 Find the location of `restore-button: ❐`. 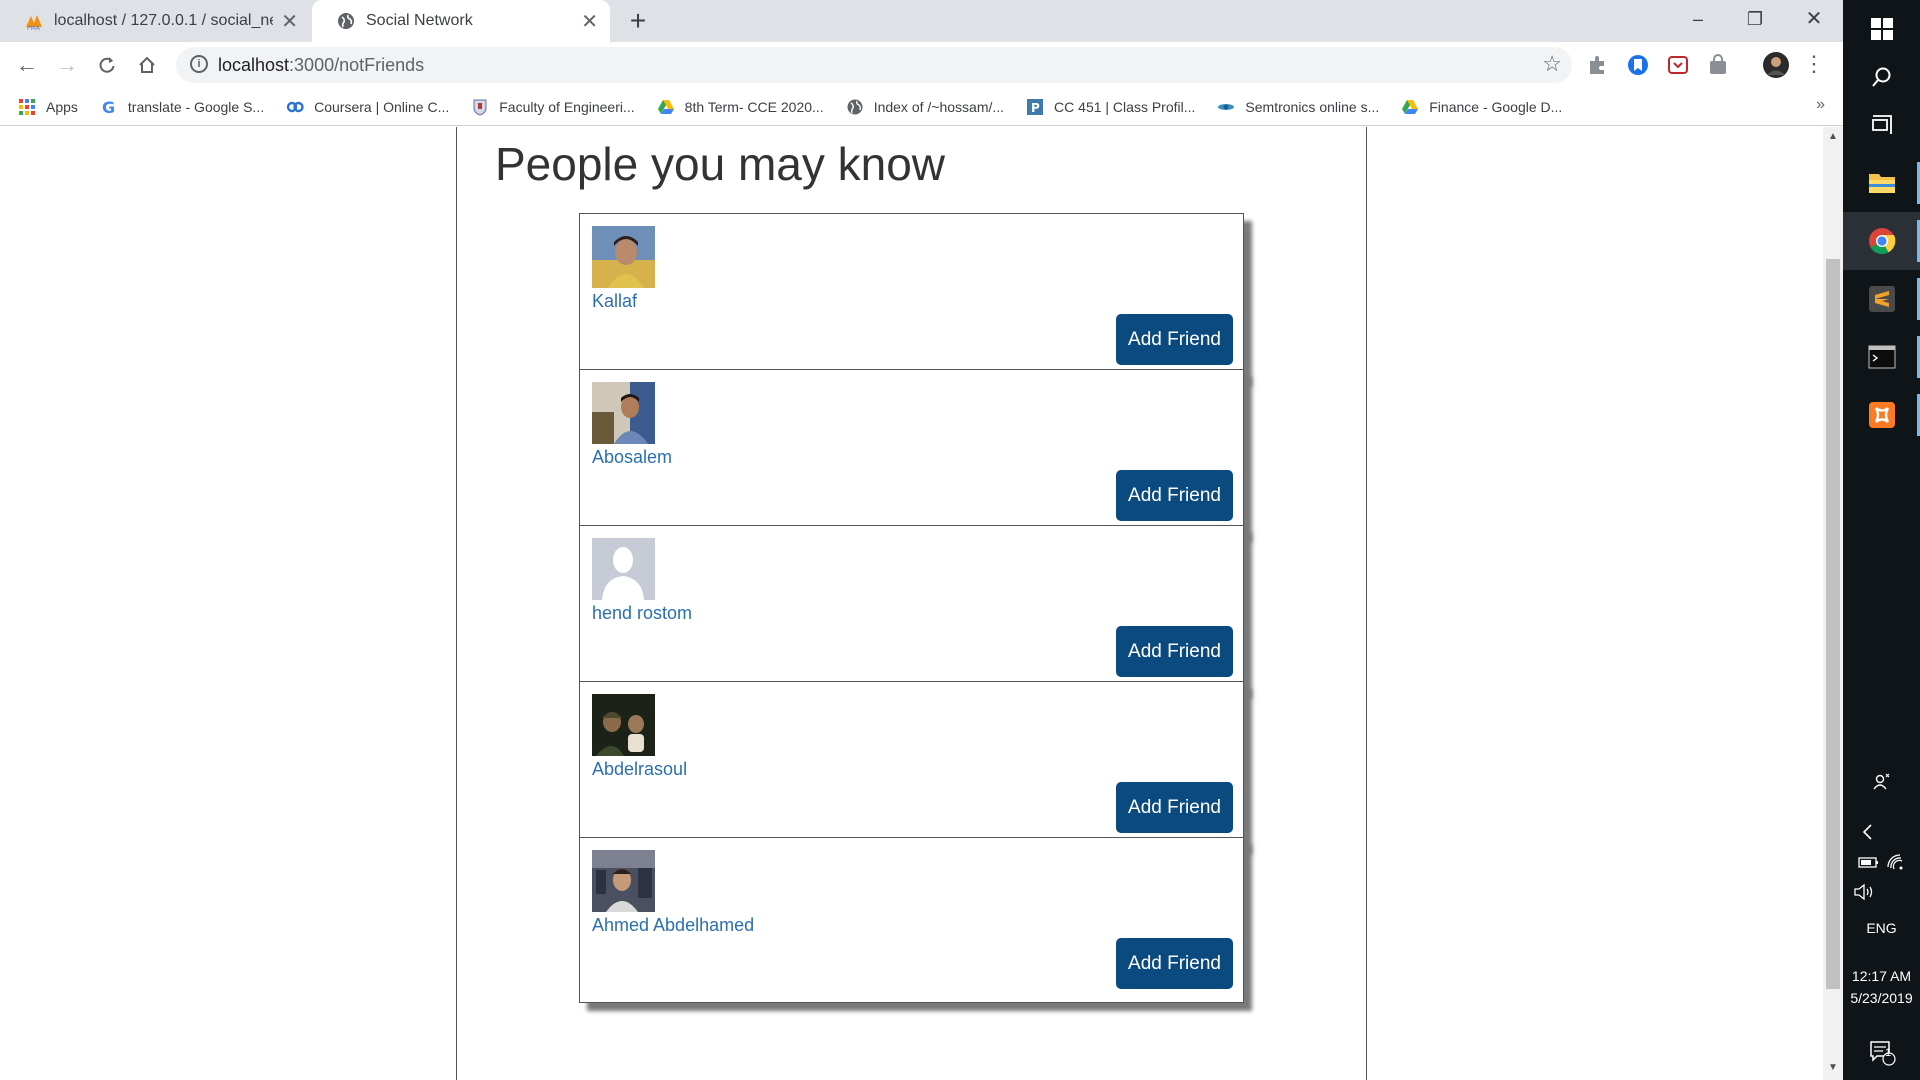

restore-button: ❐ is located at coordinates (1755, 19).